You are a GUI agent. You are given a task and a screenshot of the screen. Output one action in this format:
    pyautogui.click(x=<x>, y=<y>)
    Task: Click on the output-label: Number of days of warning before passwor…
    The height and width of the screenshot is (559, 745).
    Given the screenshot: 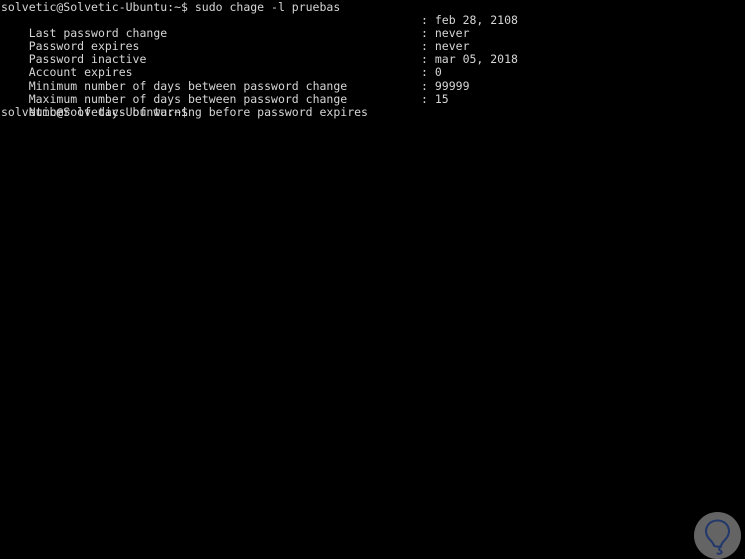 What is the action you would take?
    pyautogui.click(x=198, y=111)
    